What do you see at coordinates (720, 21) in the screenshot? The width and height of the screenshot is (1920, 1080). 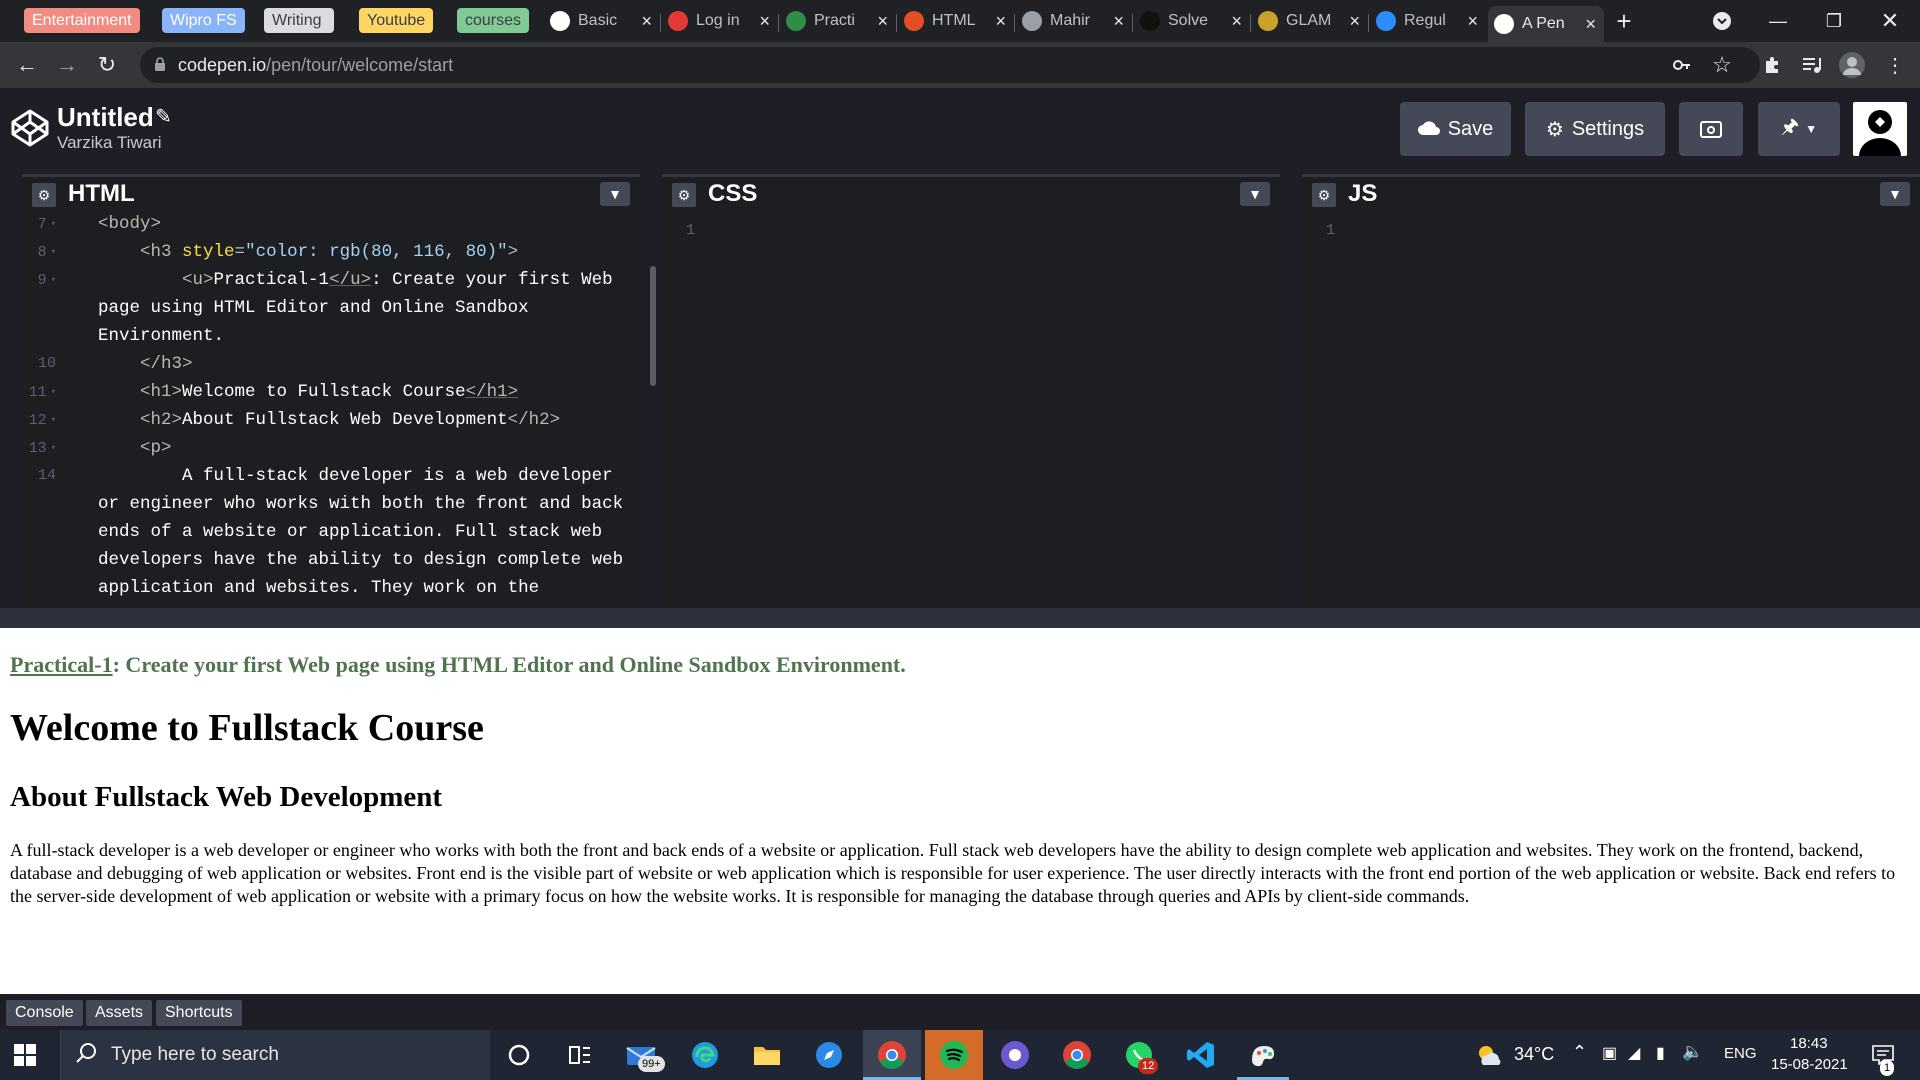 I see `browser-tab-1: Log in ×` at bounding box center [720, 21].